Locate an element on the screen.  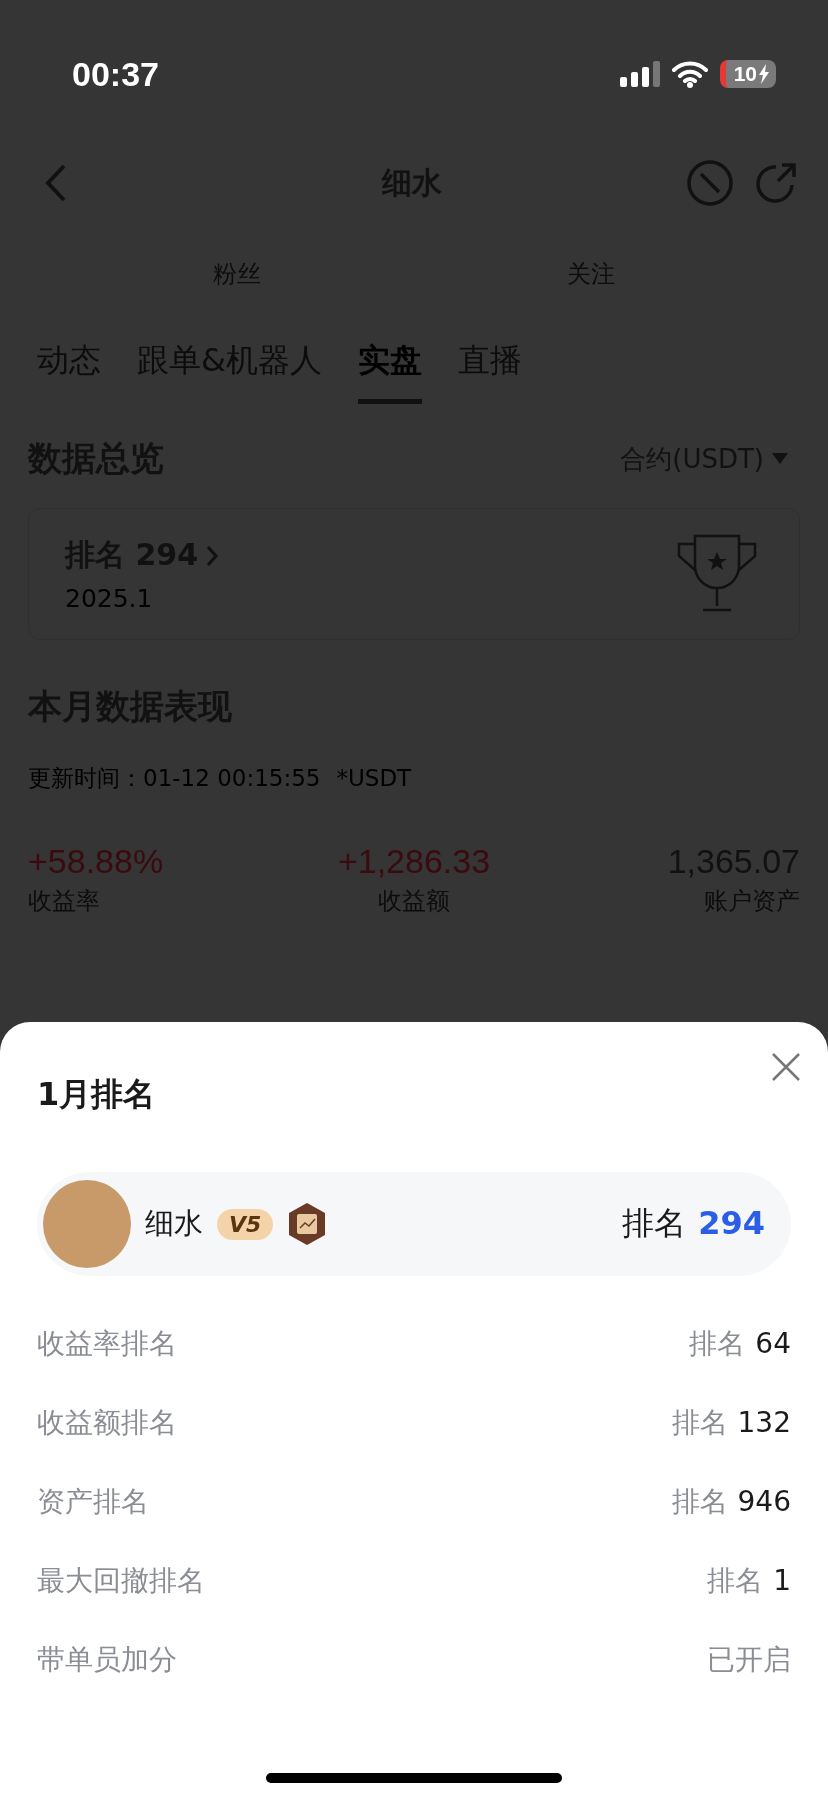
back-icon is located at coordinates (56, 183).